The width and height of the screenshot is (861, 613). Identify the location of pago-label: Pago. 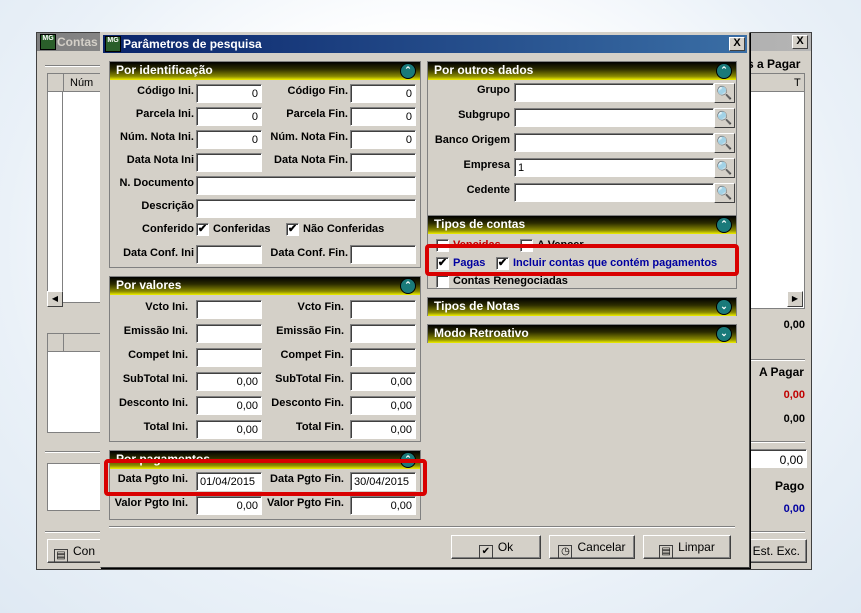
(790, 486).